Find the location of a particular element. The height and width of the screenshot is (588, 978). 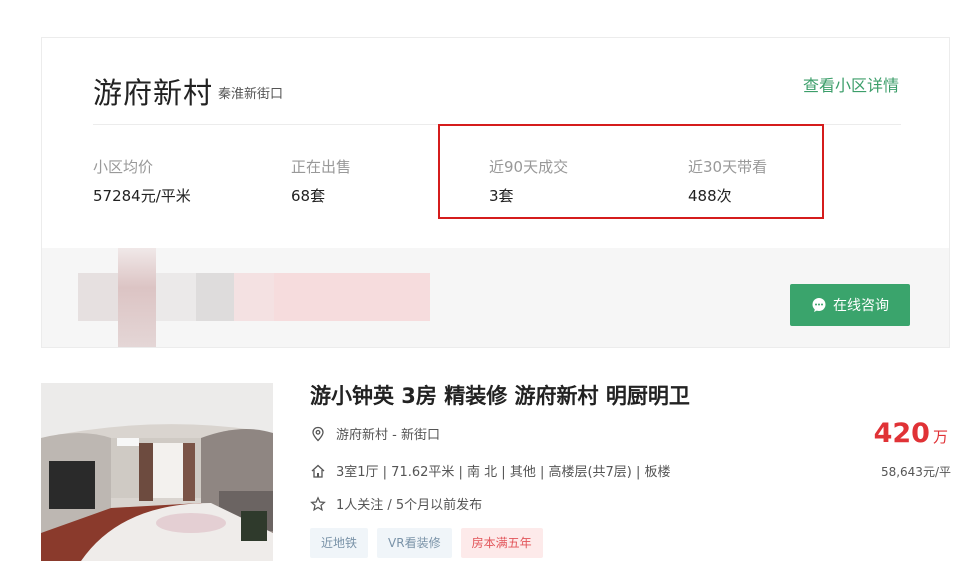

room-photo is located at coordinates (157, 472).